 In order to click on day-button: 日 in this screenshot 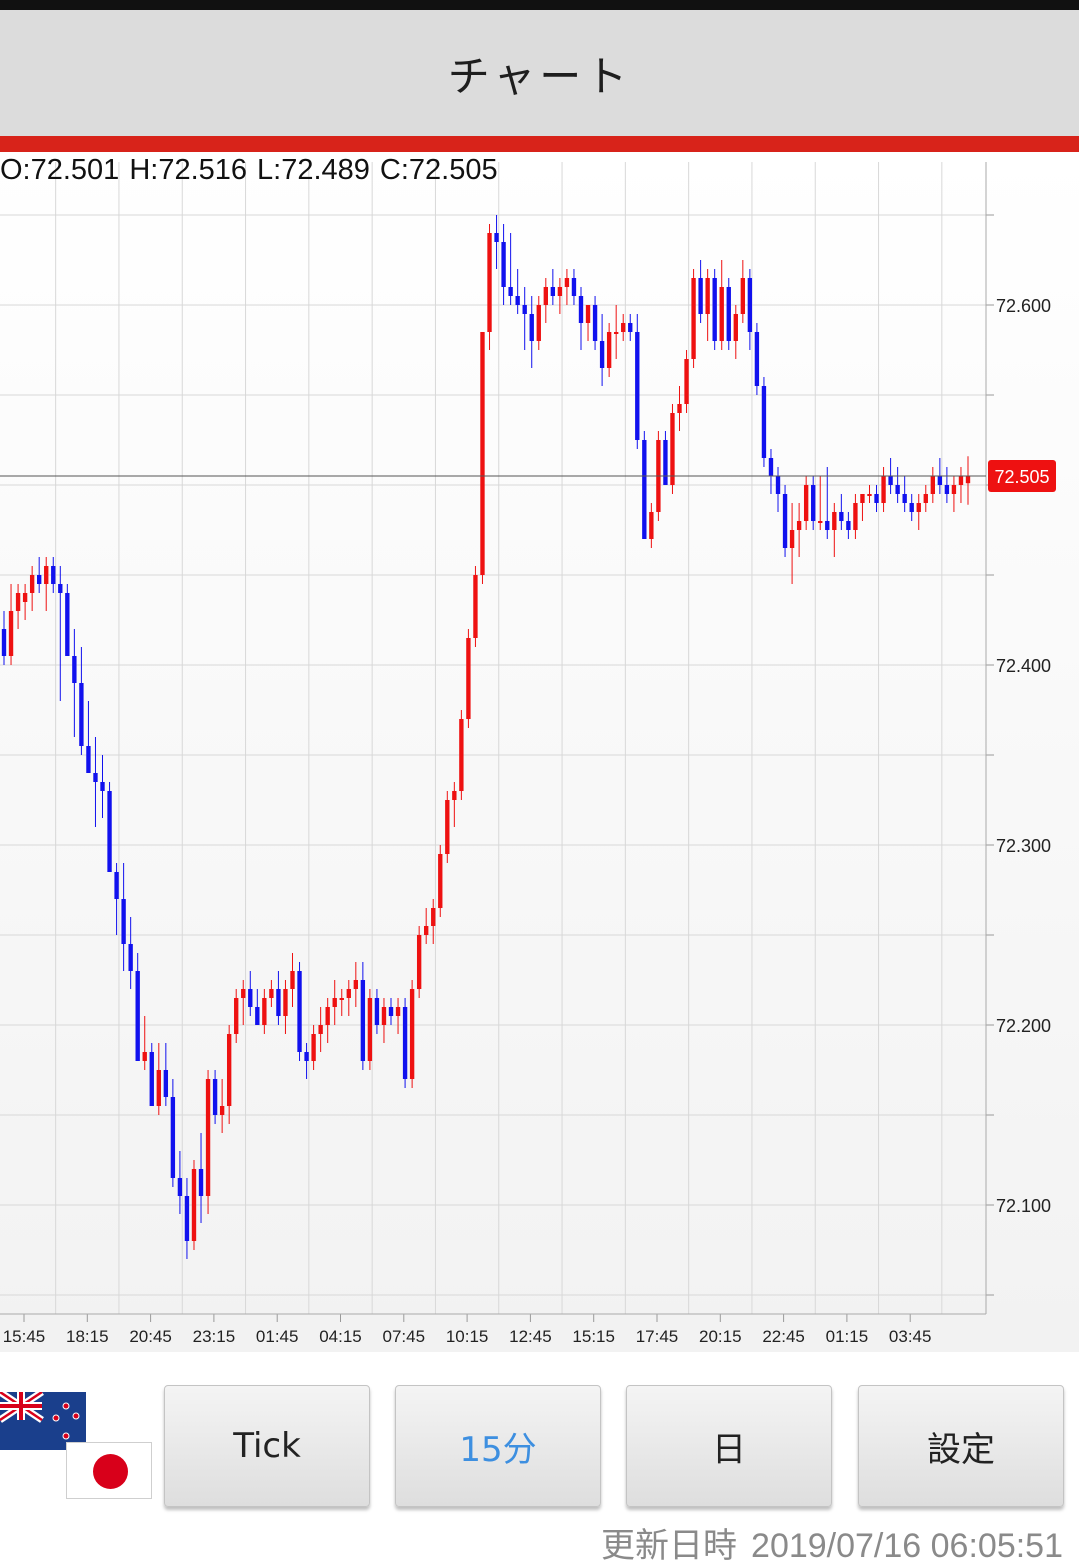, I will do `click(729, 1446)`.